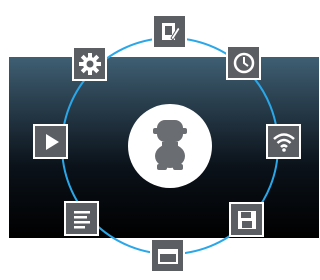 Image resolution: width=320 pixels, height=280 pixels. I want to click on app-tile-clock, so click(243, 62).